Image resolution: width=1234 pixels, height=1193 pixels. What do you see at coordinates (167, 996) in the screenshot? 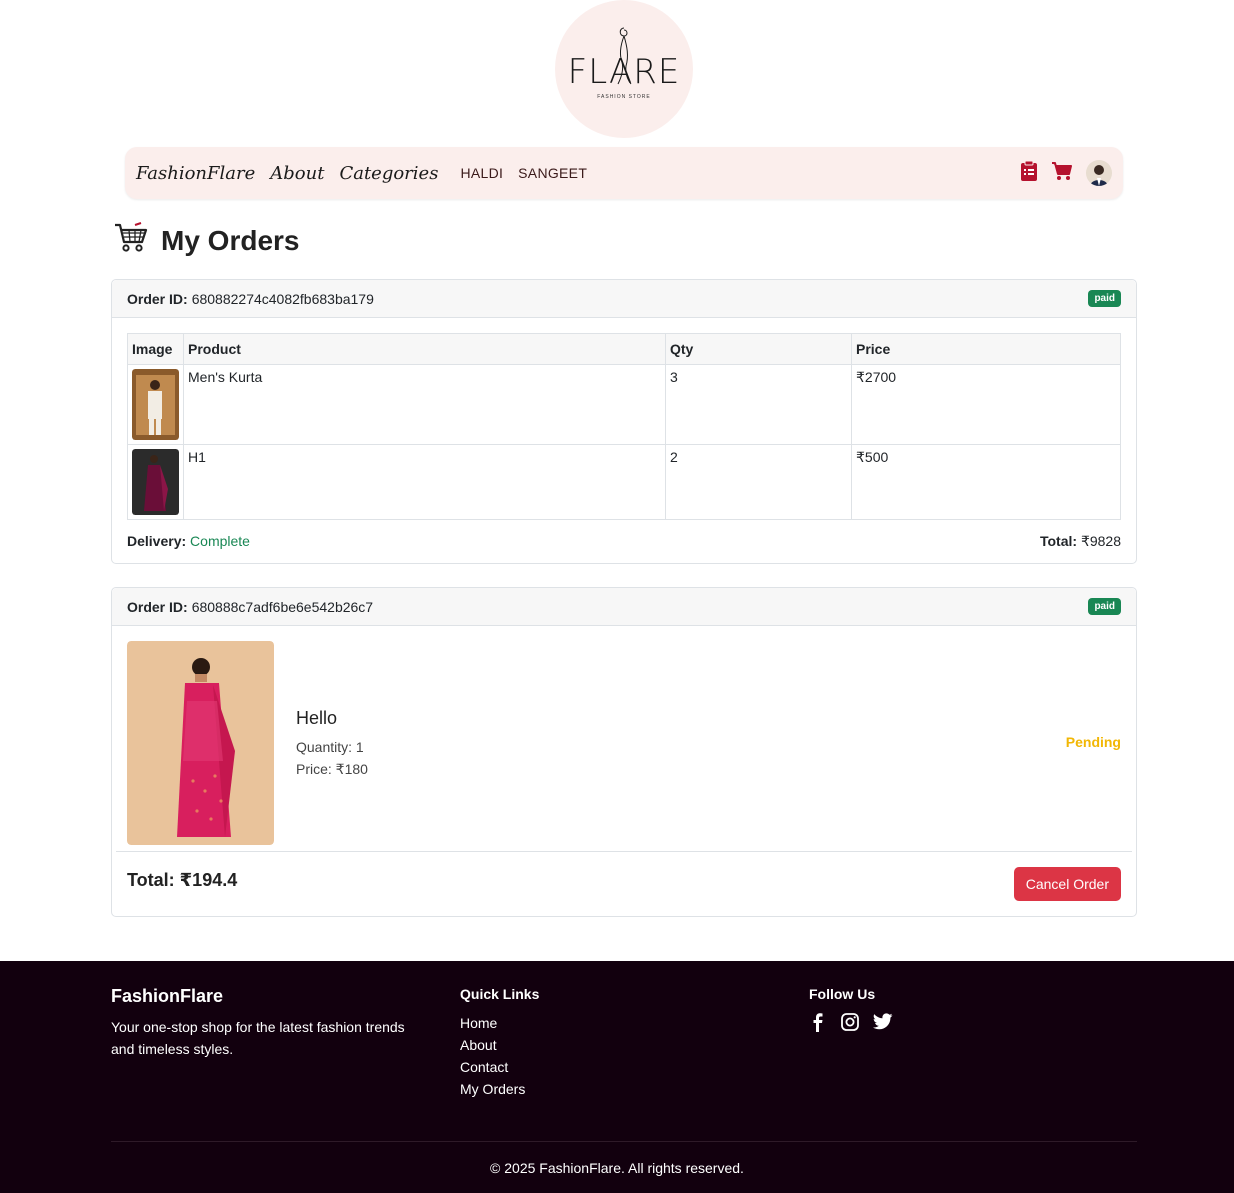
I see `footer-brand: FashionFlare` at bounding box center [167, 996].